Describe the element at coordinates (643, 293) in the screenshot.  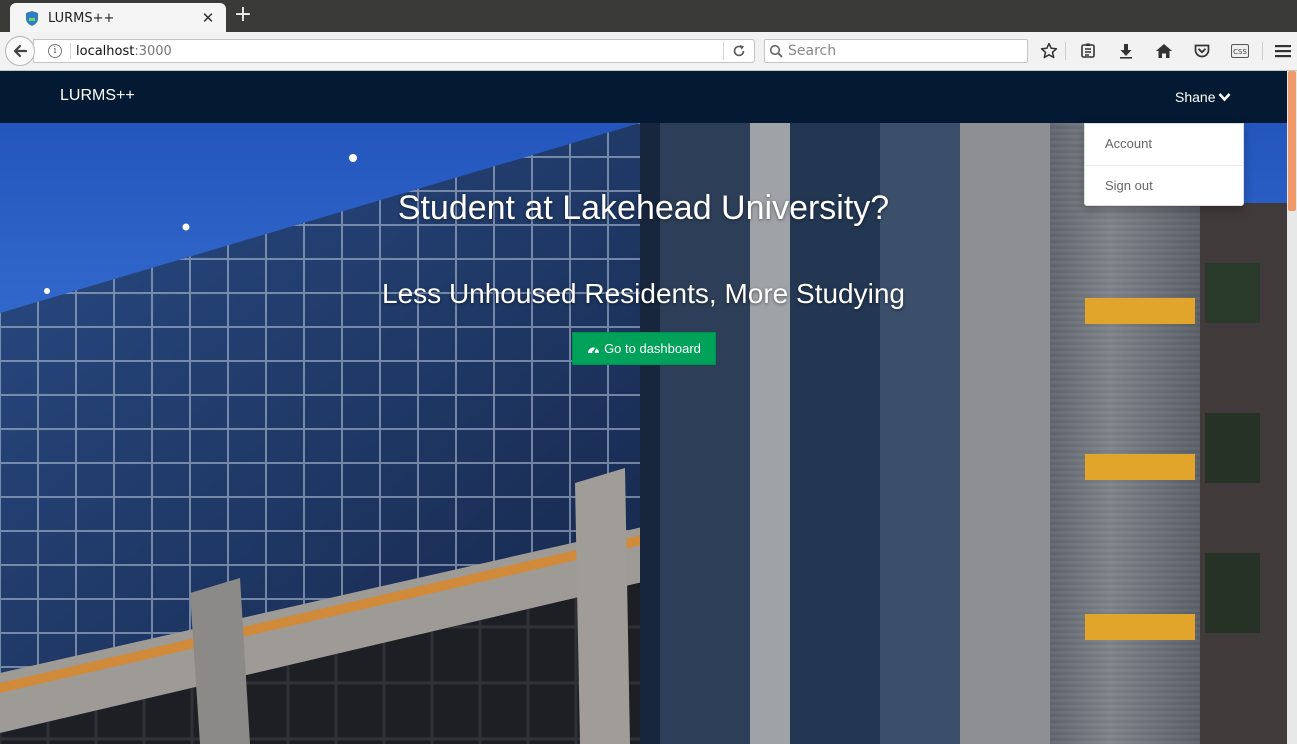
I see `hero-subtitle: Less Unhoused Residents, More Studying` at that location.